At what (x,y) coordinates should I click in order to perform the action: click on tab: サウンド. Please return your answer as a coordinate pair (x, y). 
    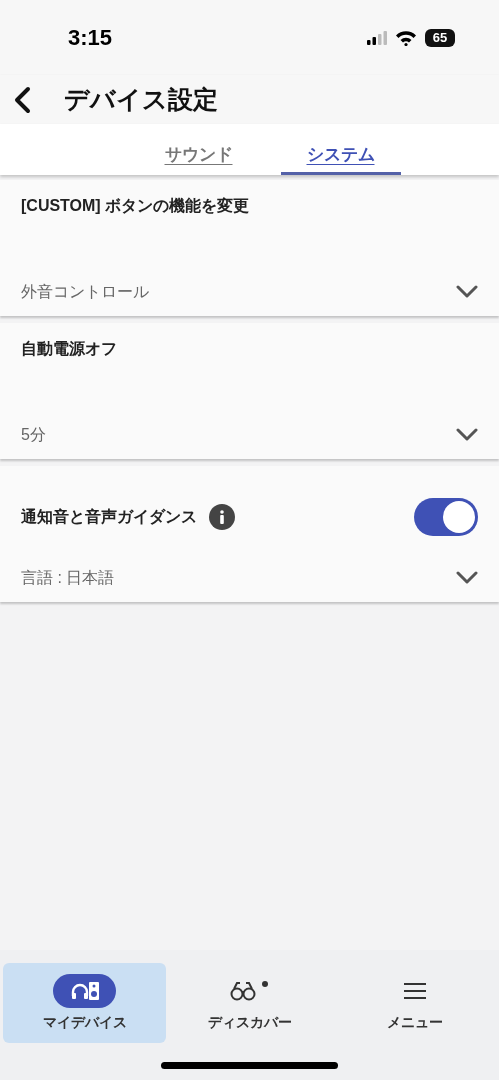
    Looking at the image, I should click on (198, 149).